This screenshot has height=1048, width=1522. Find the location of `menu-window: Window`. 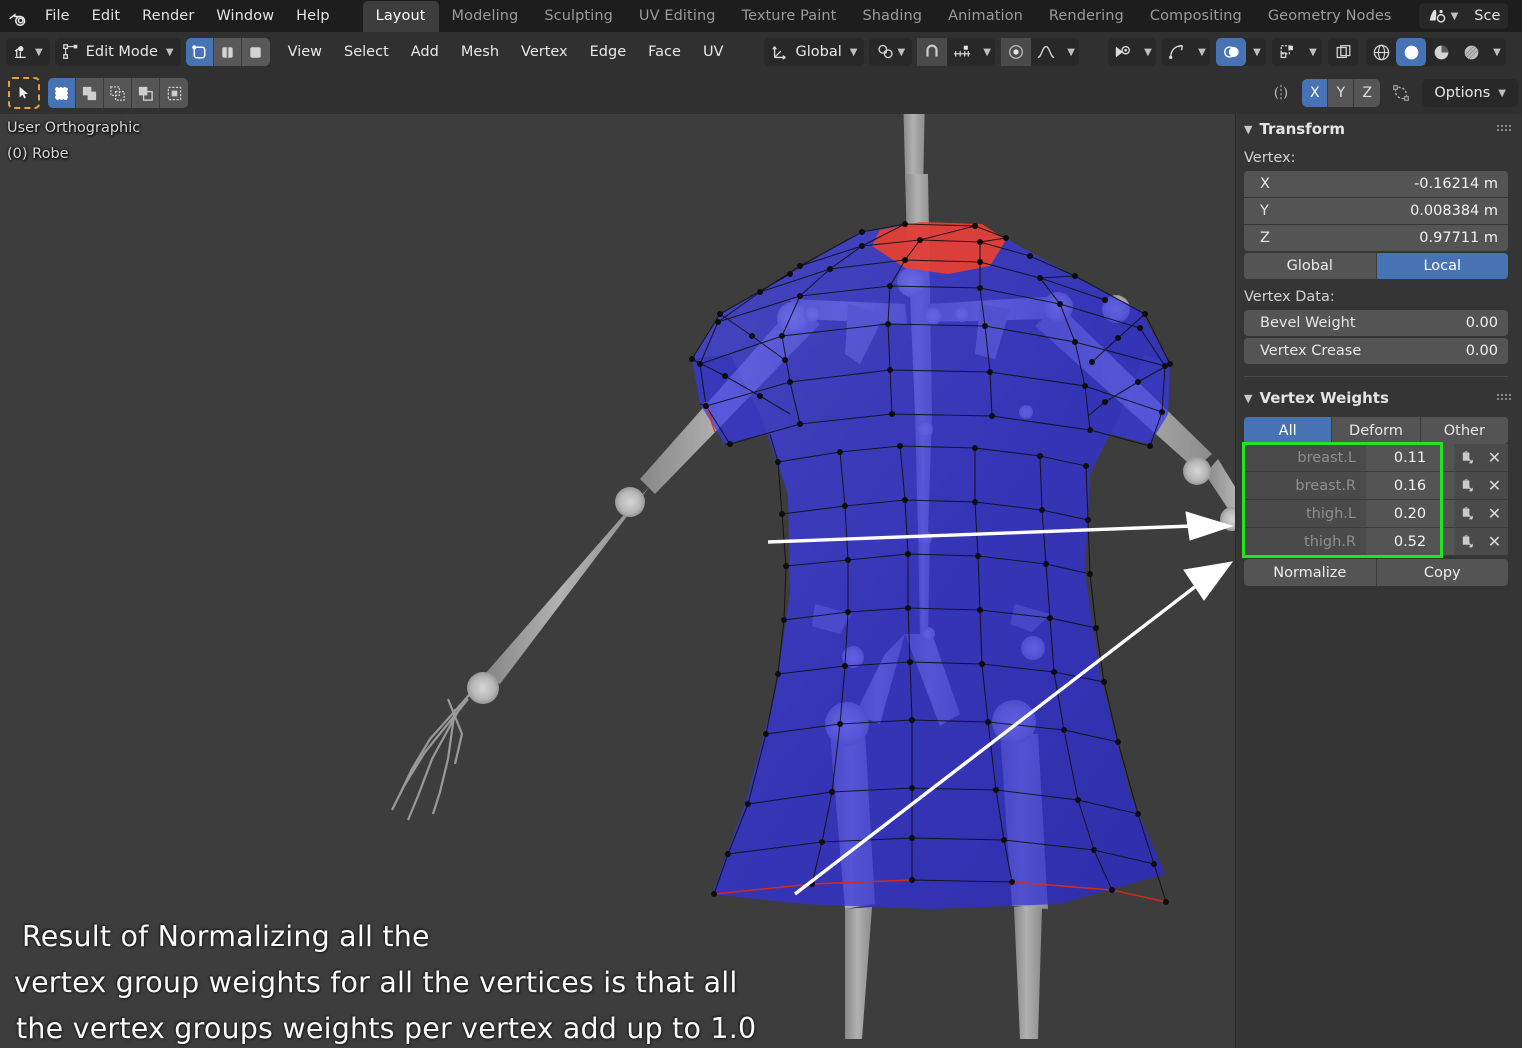

menu-window: Window is located at coordinates (245, 16).